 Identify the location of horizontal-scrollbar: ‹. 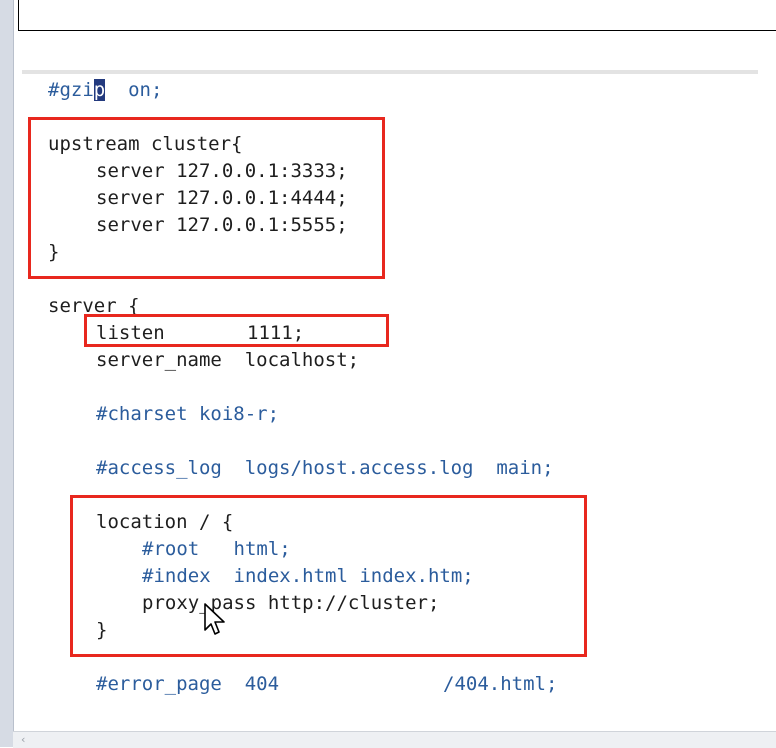
(394, 739).